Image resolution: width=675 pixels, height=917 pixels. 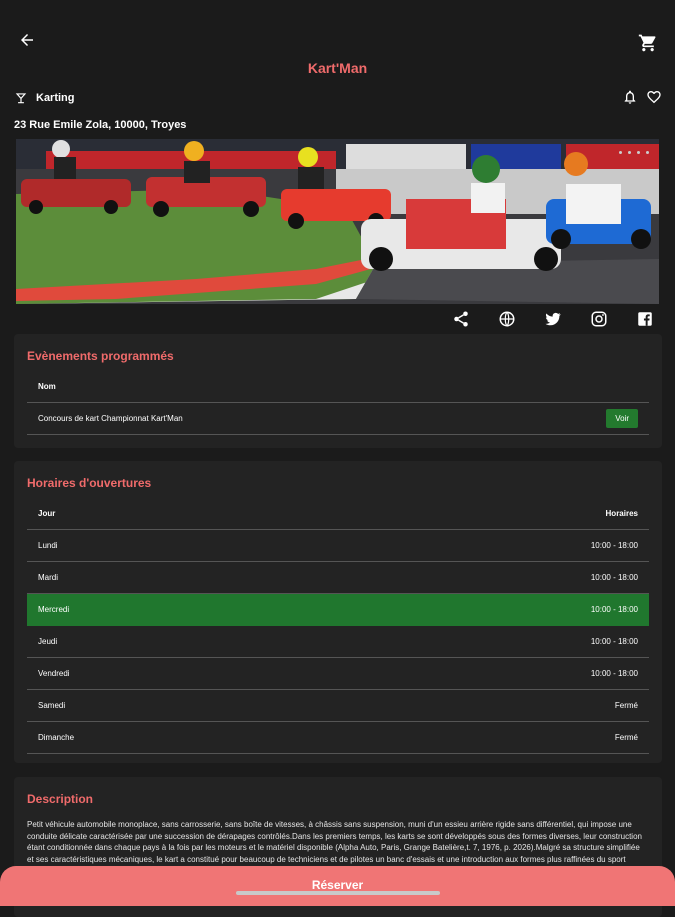 What do you see at coordinates (622, 418) in the screenshot?
I see `view-event-button: Voir` at bounding box center [622, 418].